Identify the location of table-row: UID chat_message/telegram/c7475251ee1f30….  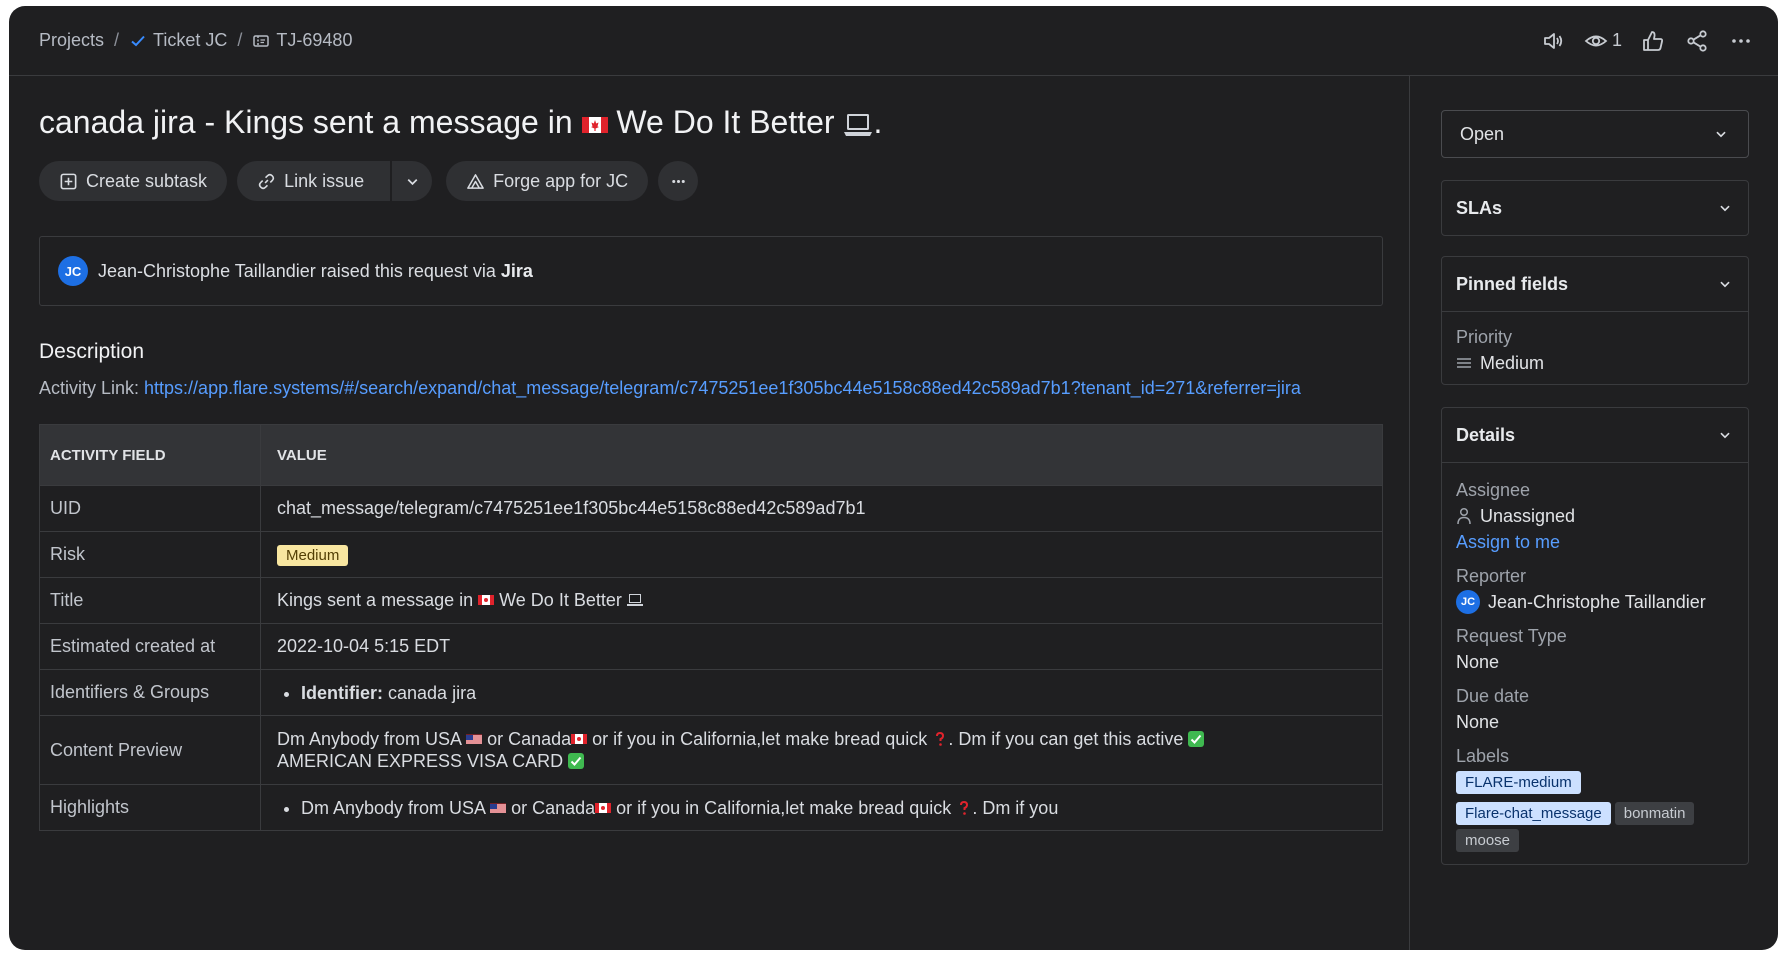
(711, 508).